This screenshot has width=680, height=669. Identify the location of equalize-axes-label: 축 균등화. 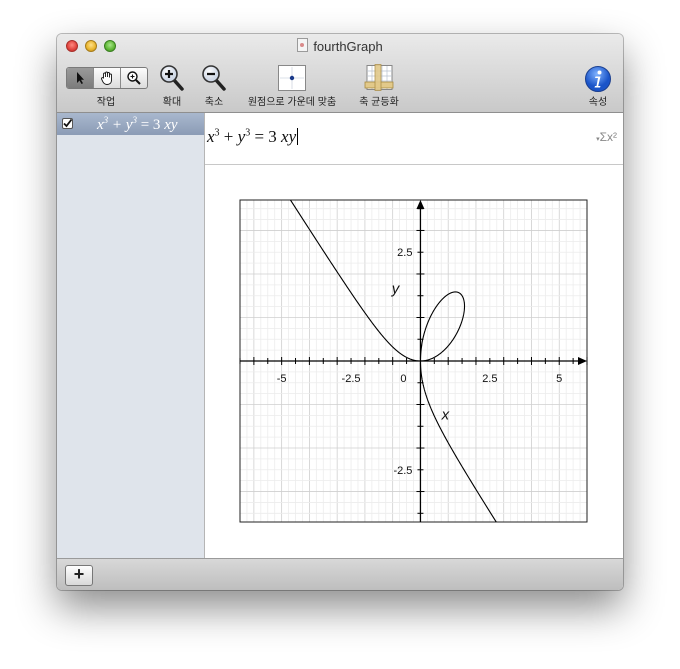
(379, 102).